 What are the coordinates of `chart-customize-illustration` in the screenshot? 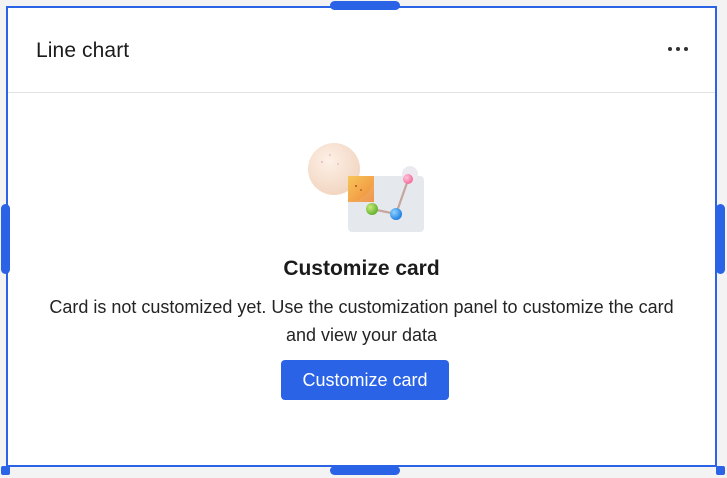 It's located at (366, 187).